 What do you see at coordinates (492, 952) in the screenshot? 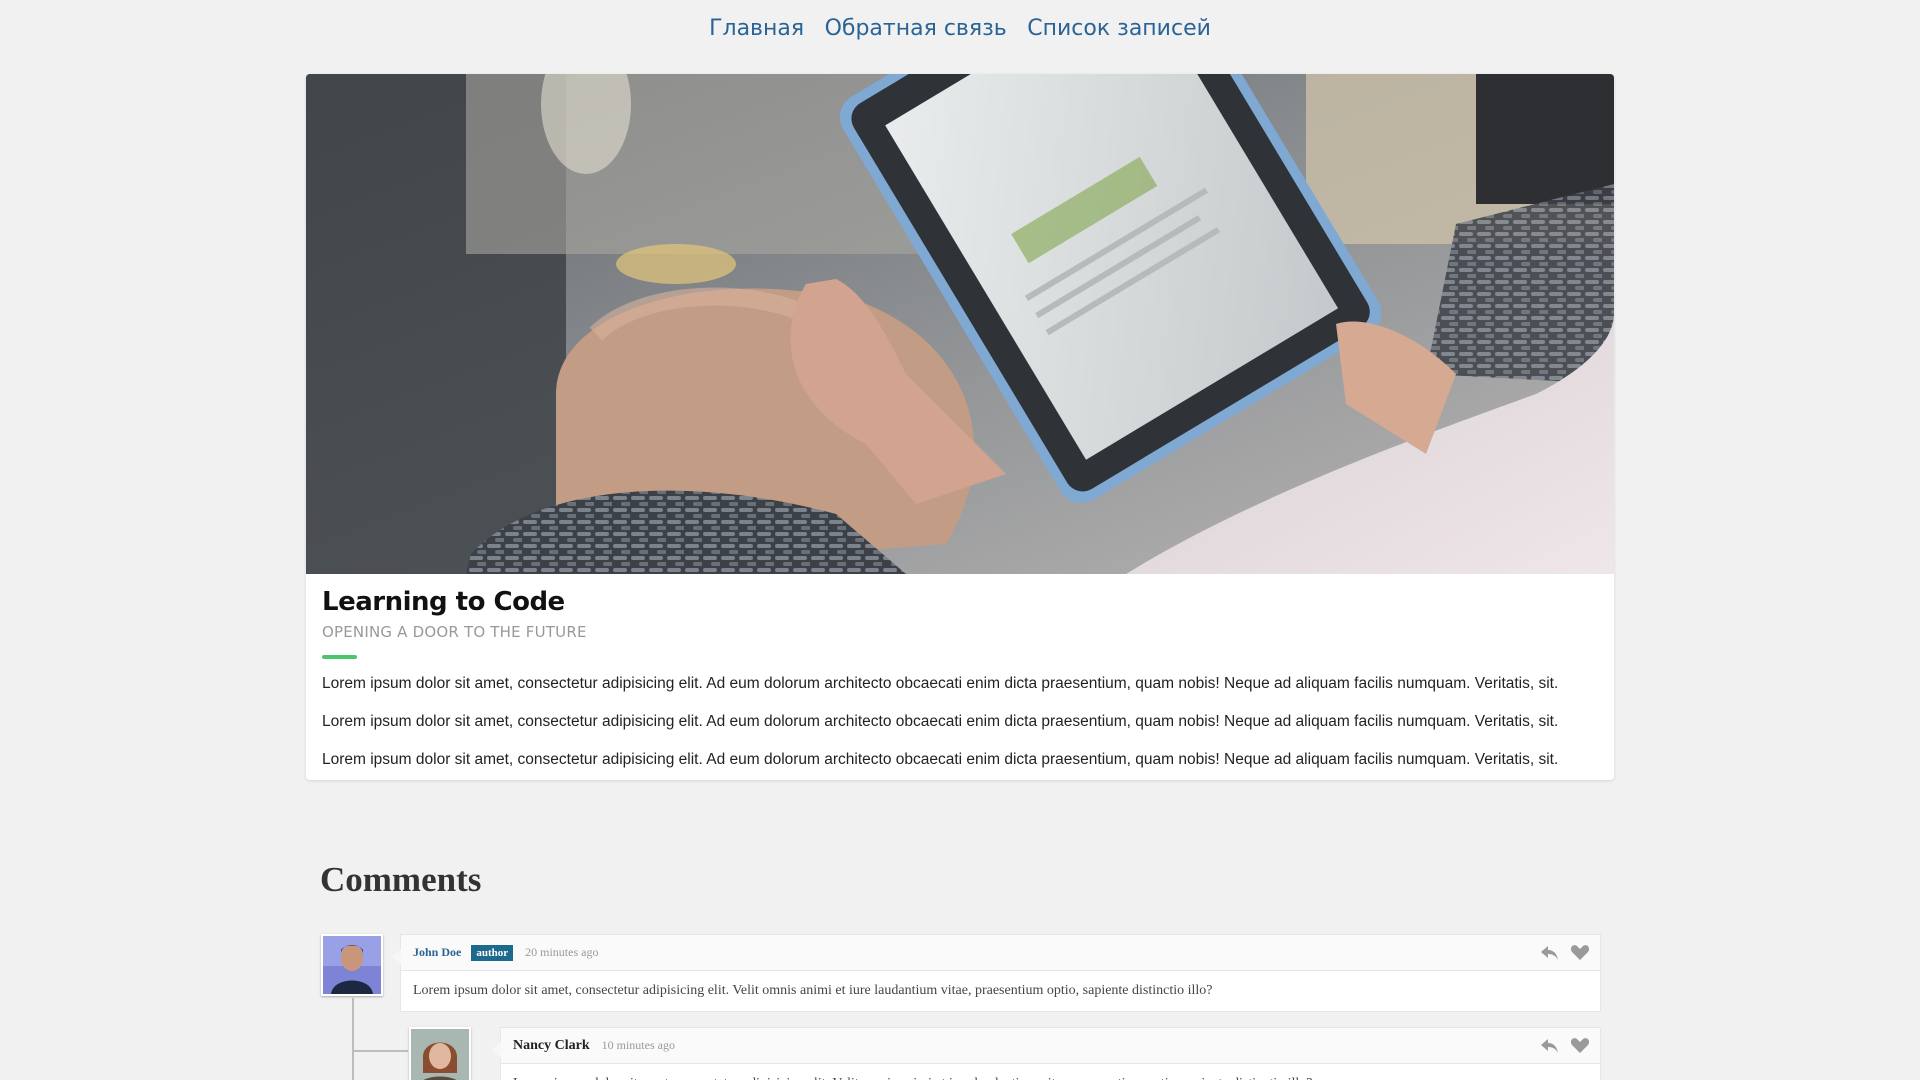
I see `author-badge: author` at bounding box center [492, 952].